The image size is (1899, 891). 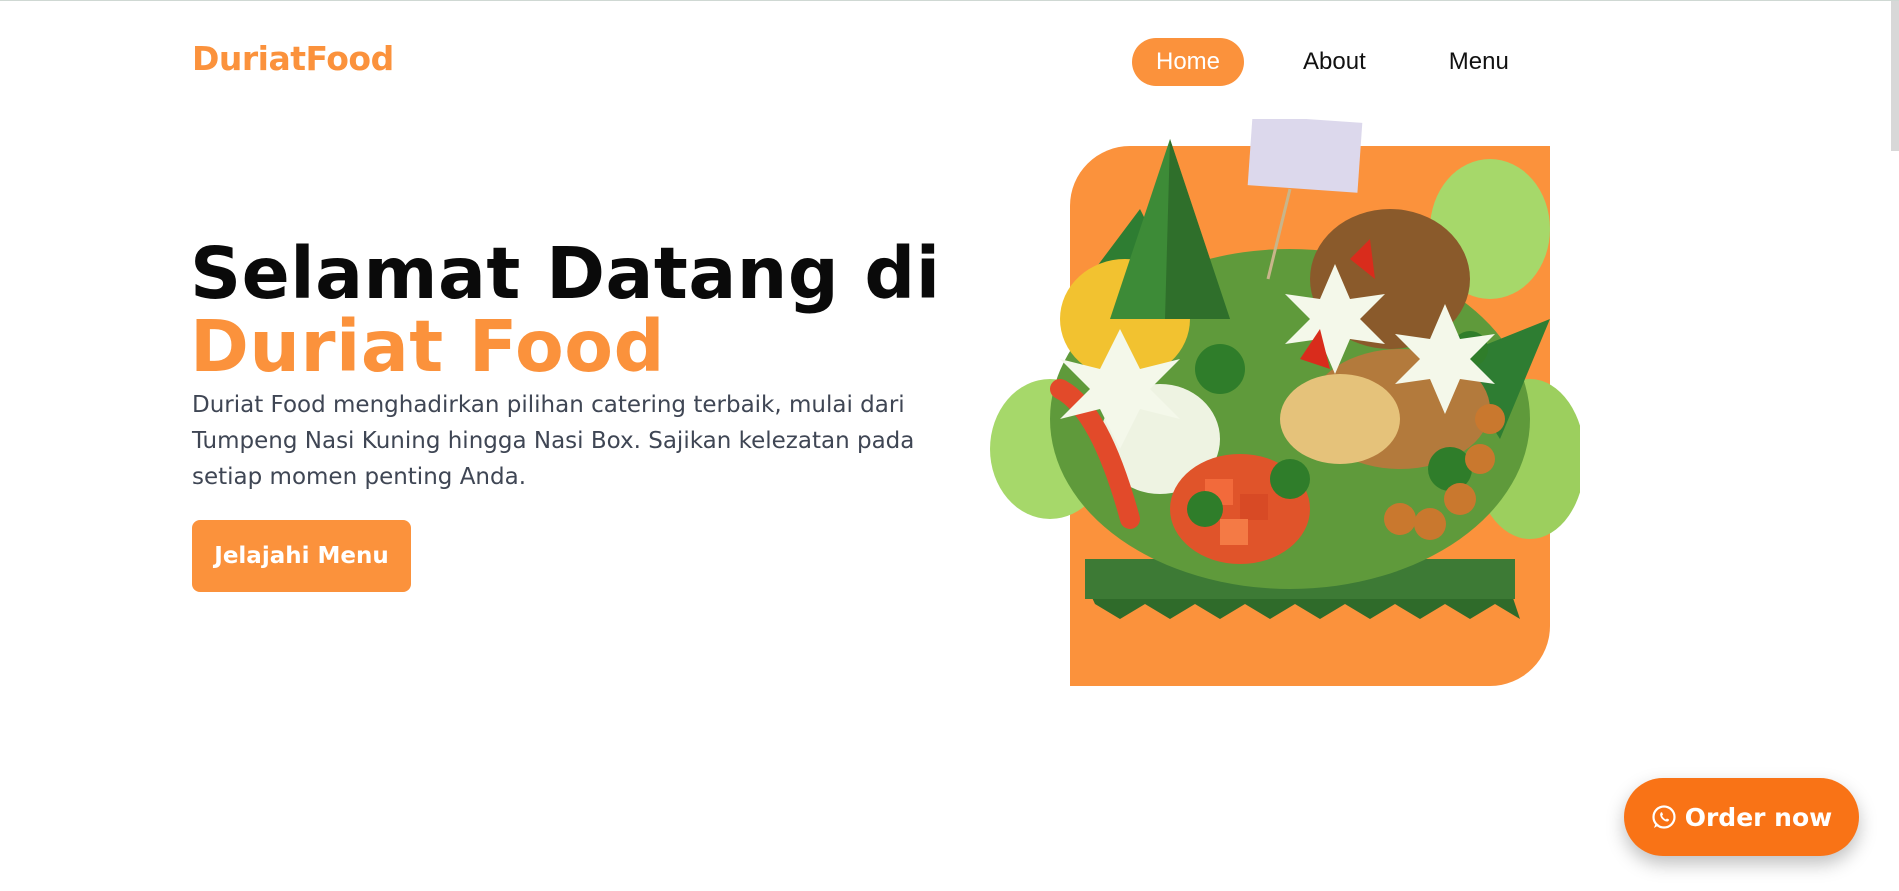 I want to click on site-logo: DuriatFood, so click(x=293, y=58).